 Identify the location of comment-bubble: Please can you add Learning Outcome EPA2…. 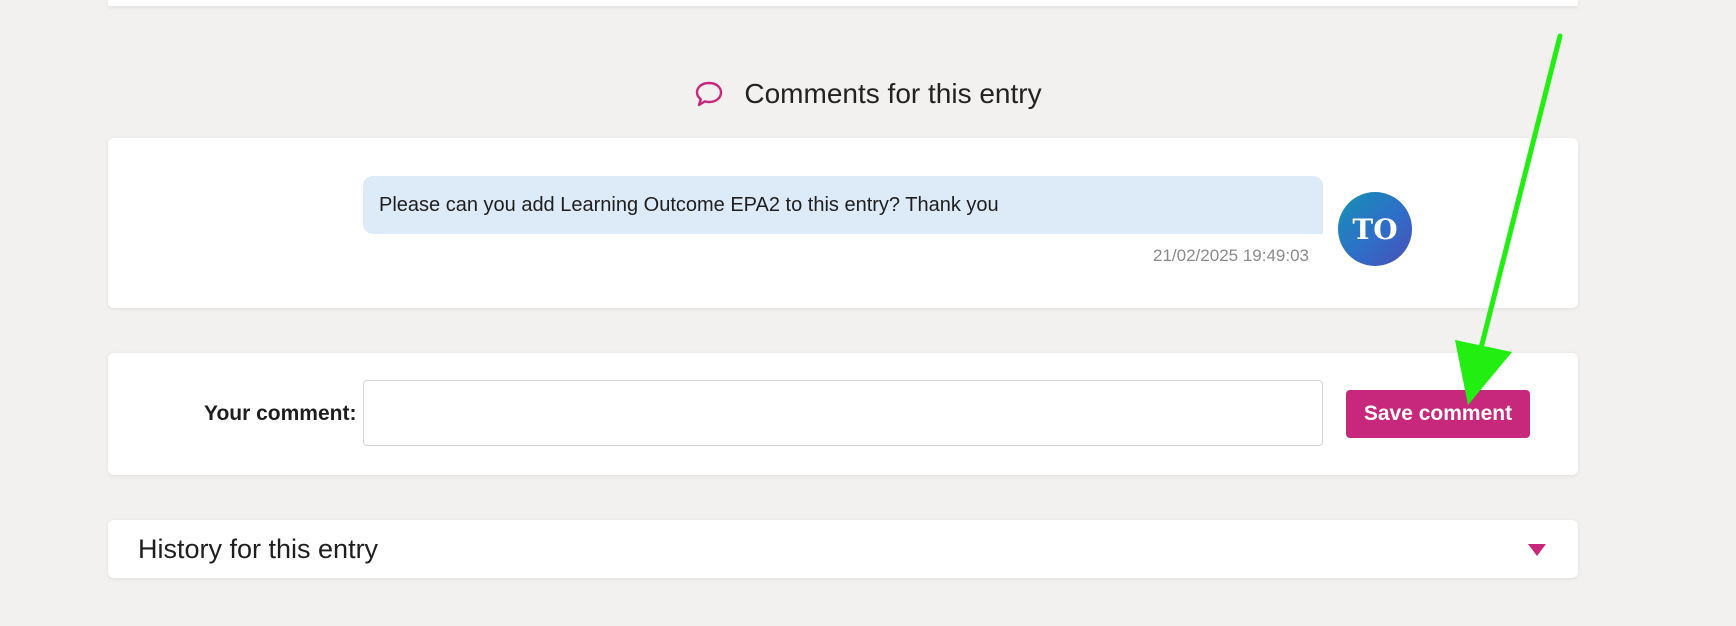
(843, 205).